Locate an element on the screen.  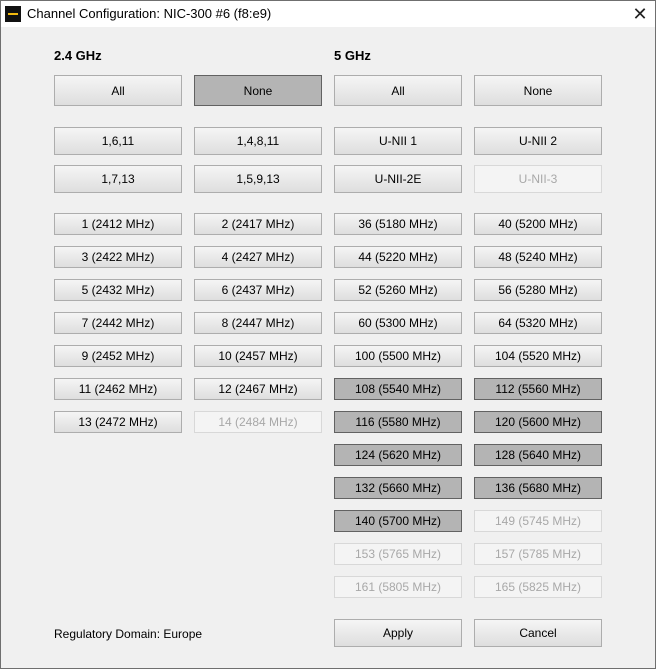
preset-unii-1-button: U-NII 1 is located at coordinates (398, 141).